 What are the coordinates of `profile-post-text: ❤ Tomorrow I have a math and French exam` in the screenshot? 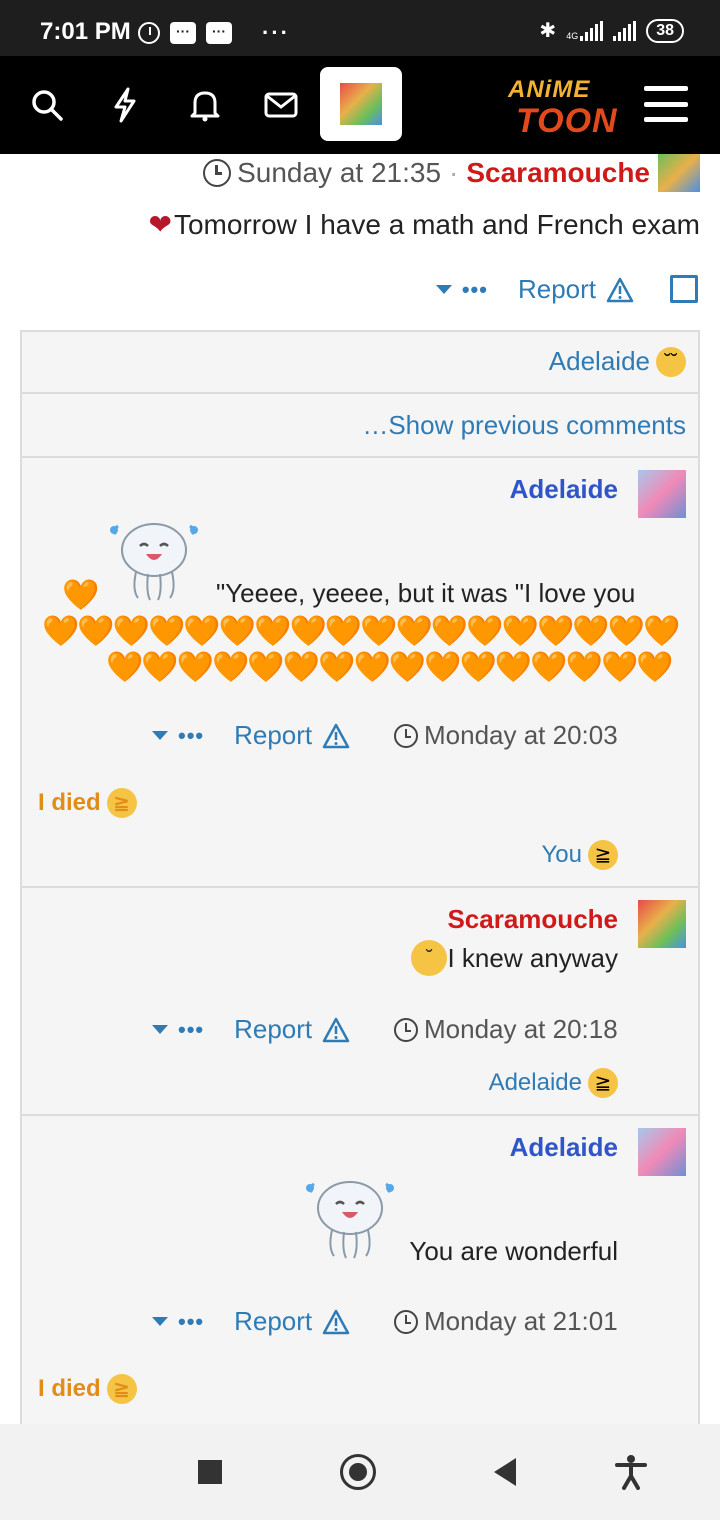 It's located at (424, 224).